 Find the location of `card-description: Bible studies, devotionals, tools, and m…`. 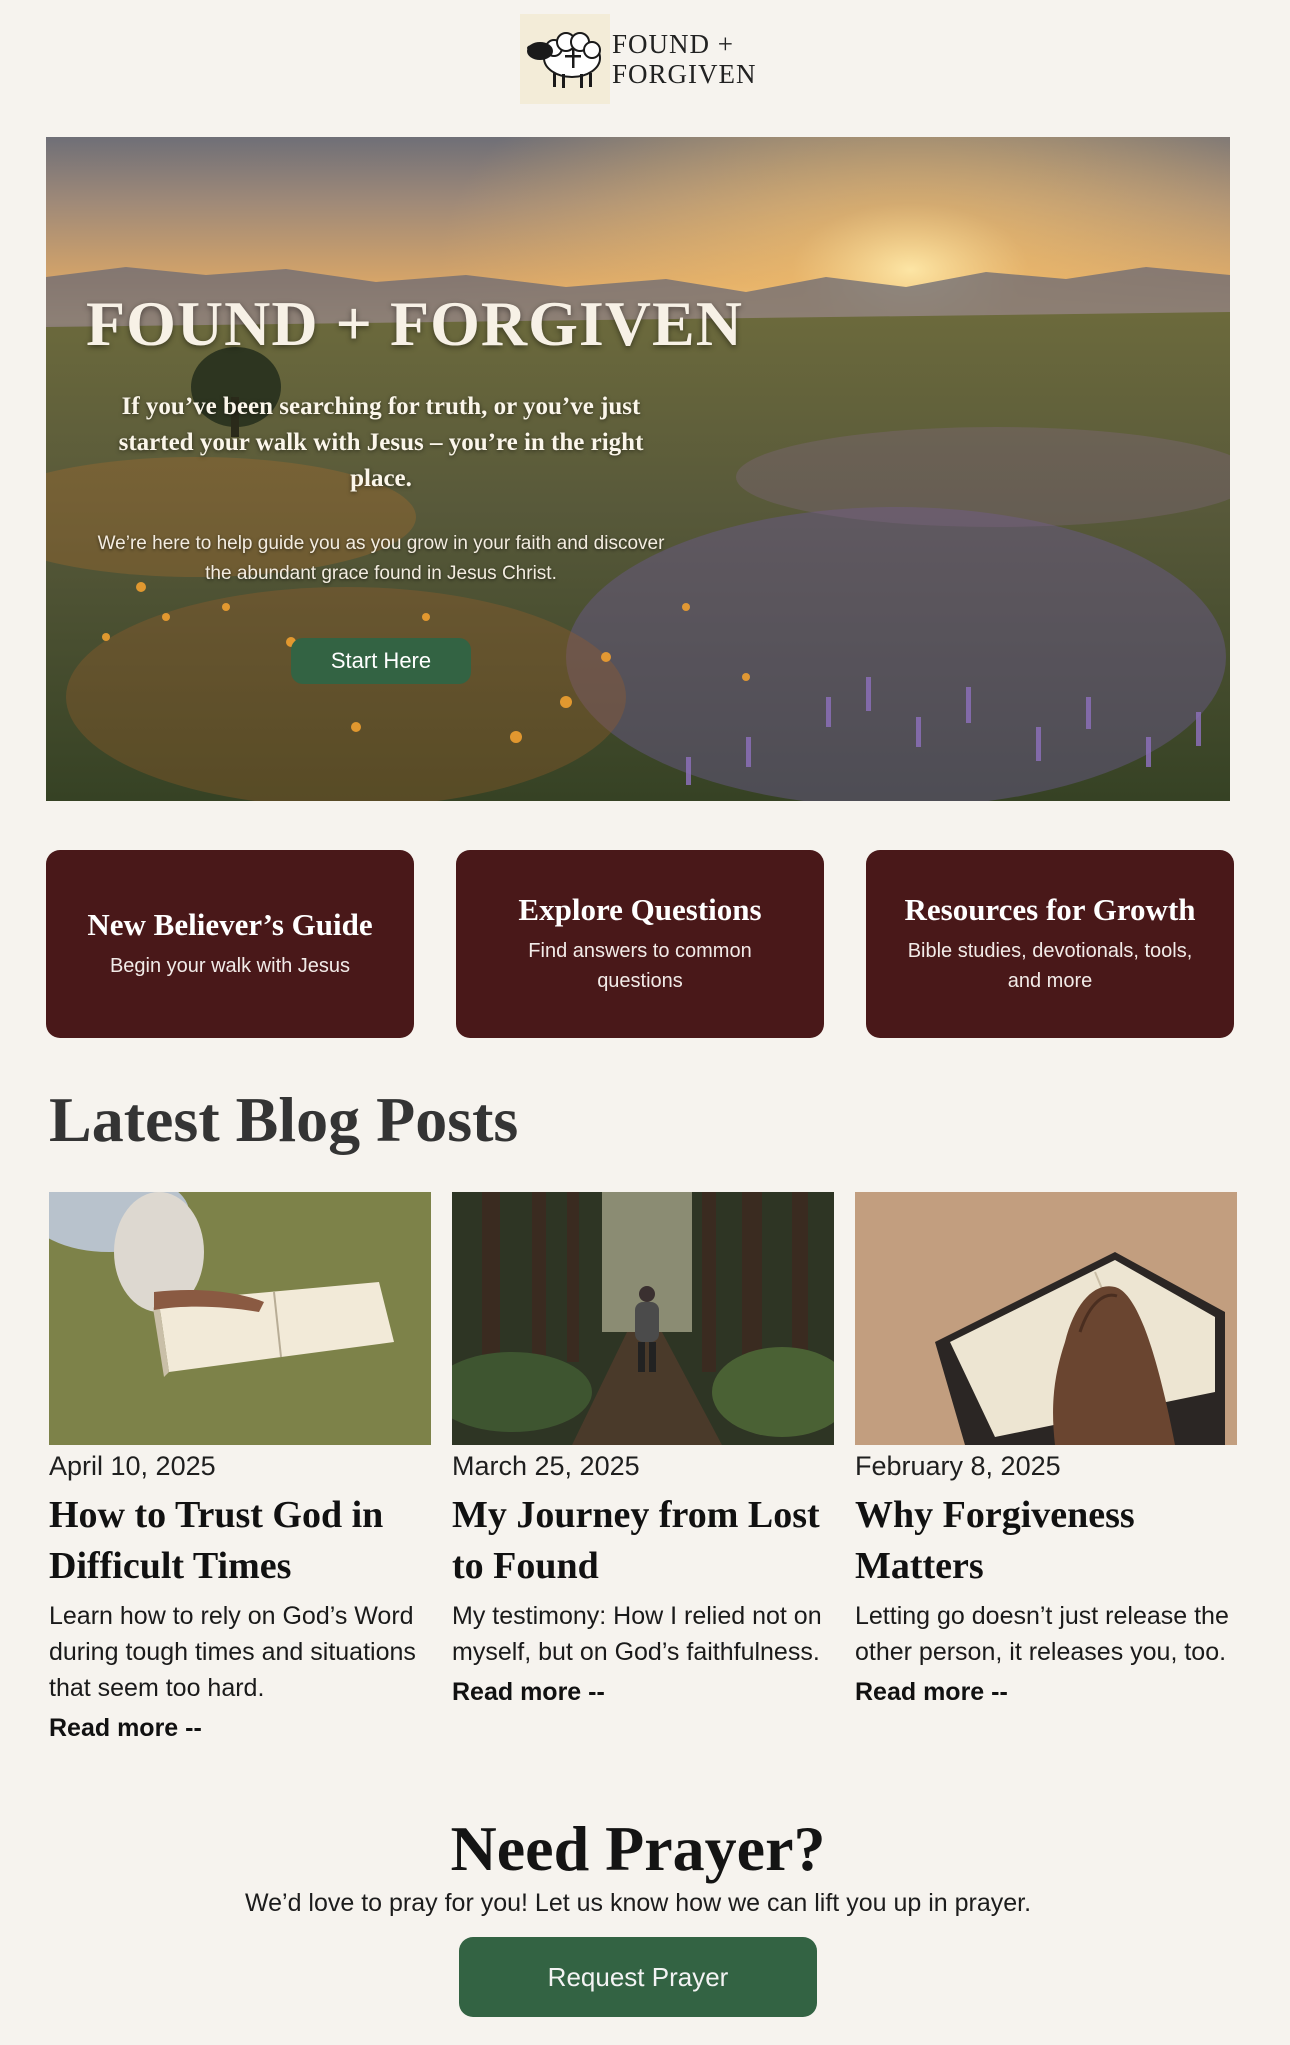

card-description: Bible studies, devotionals, tools, and m… is located at coordinates (1050, 966).